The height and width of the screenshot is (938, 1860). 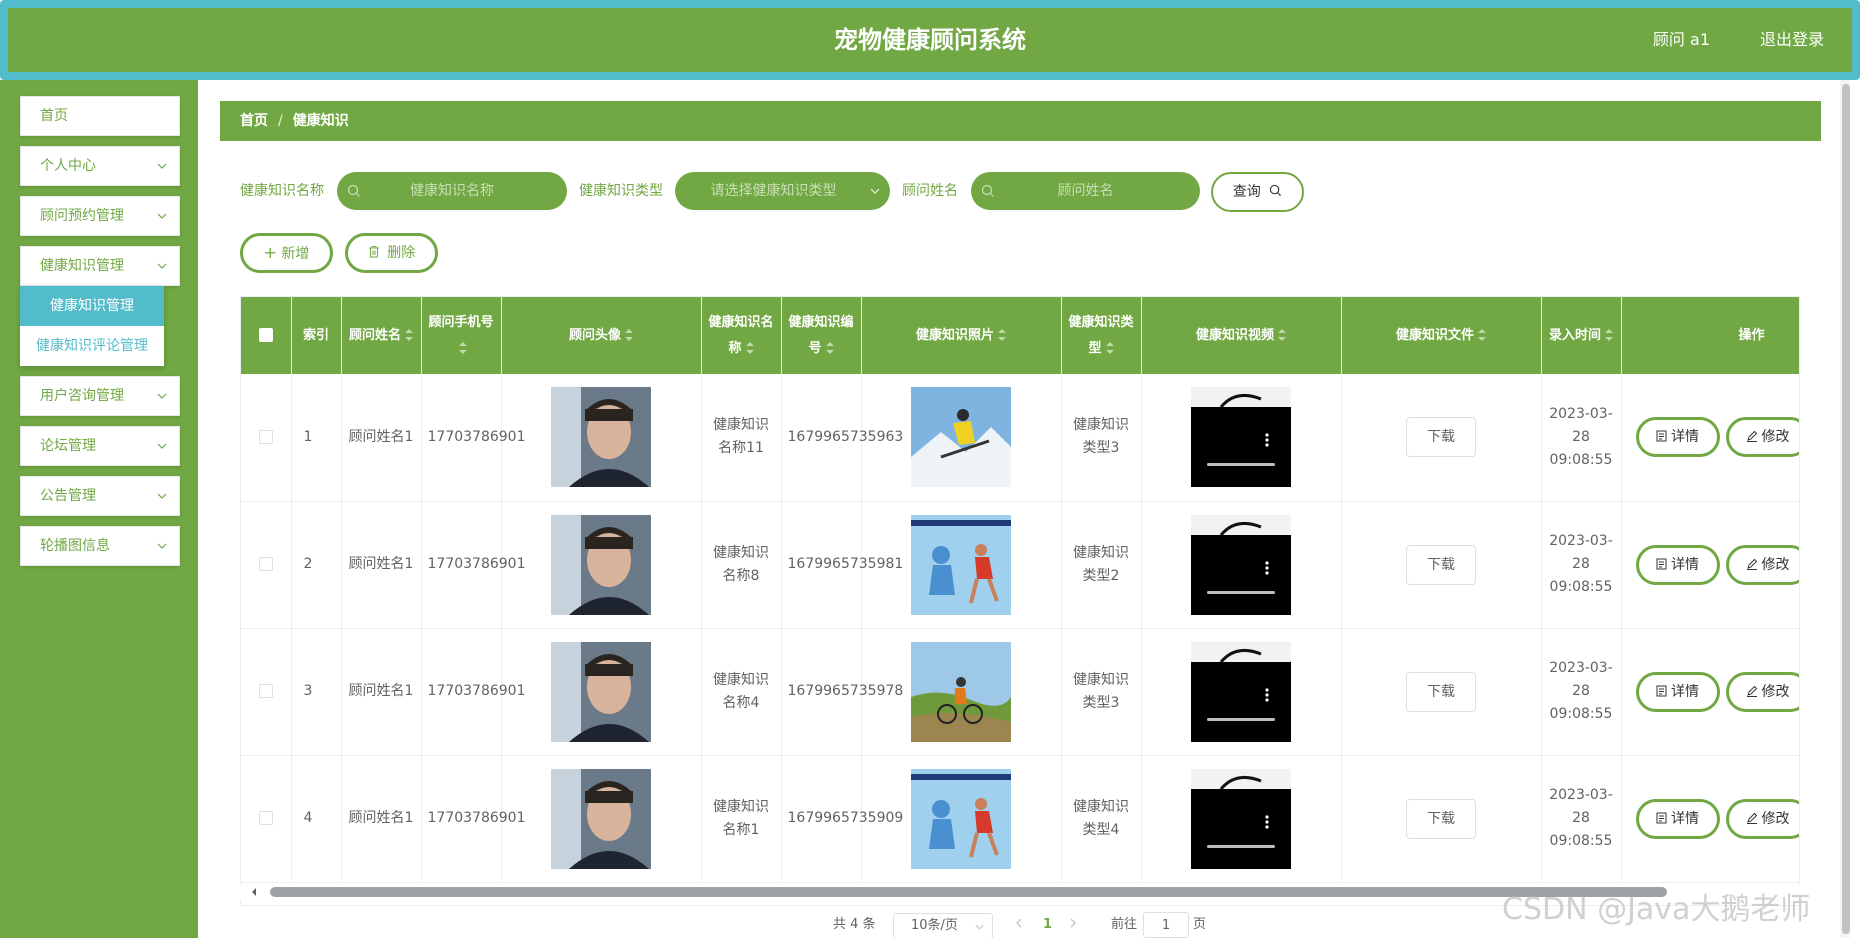 I want to click on prev-page-button, so click(x=1018, y=925).